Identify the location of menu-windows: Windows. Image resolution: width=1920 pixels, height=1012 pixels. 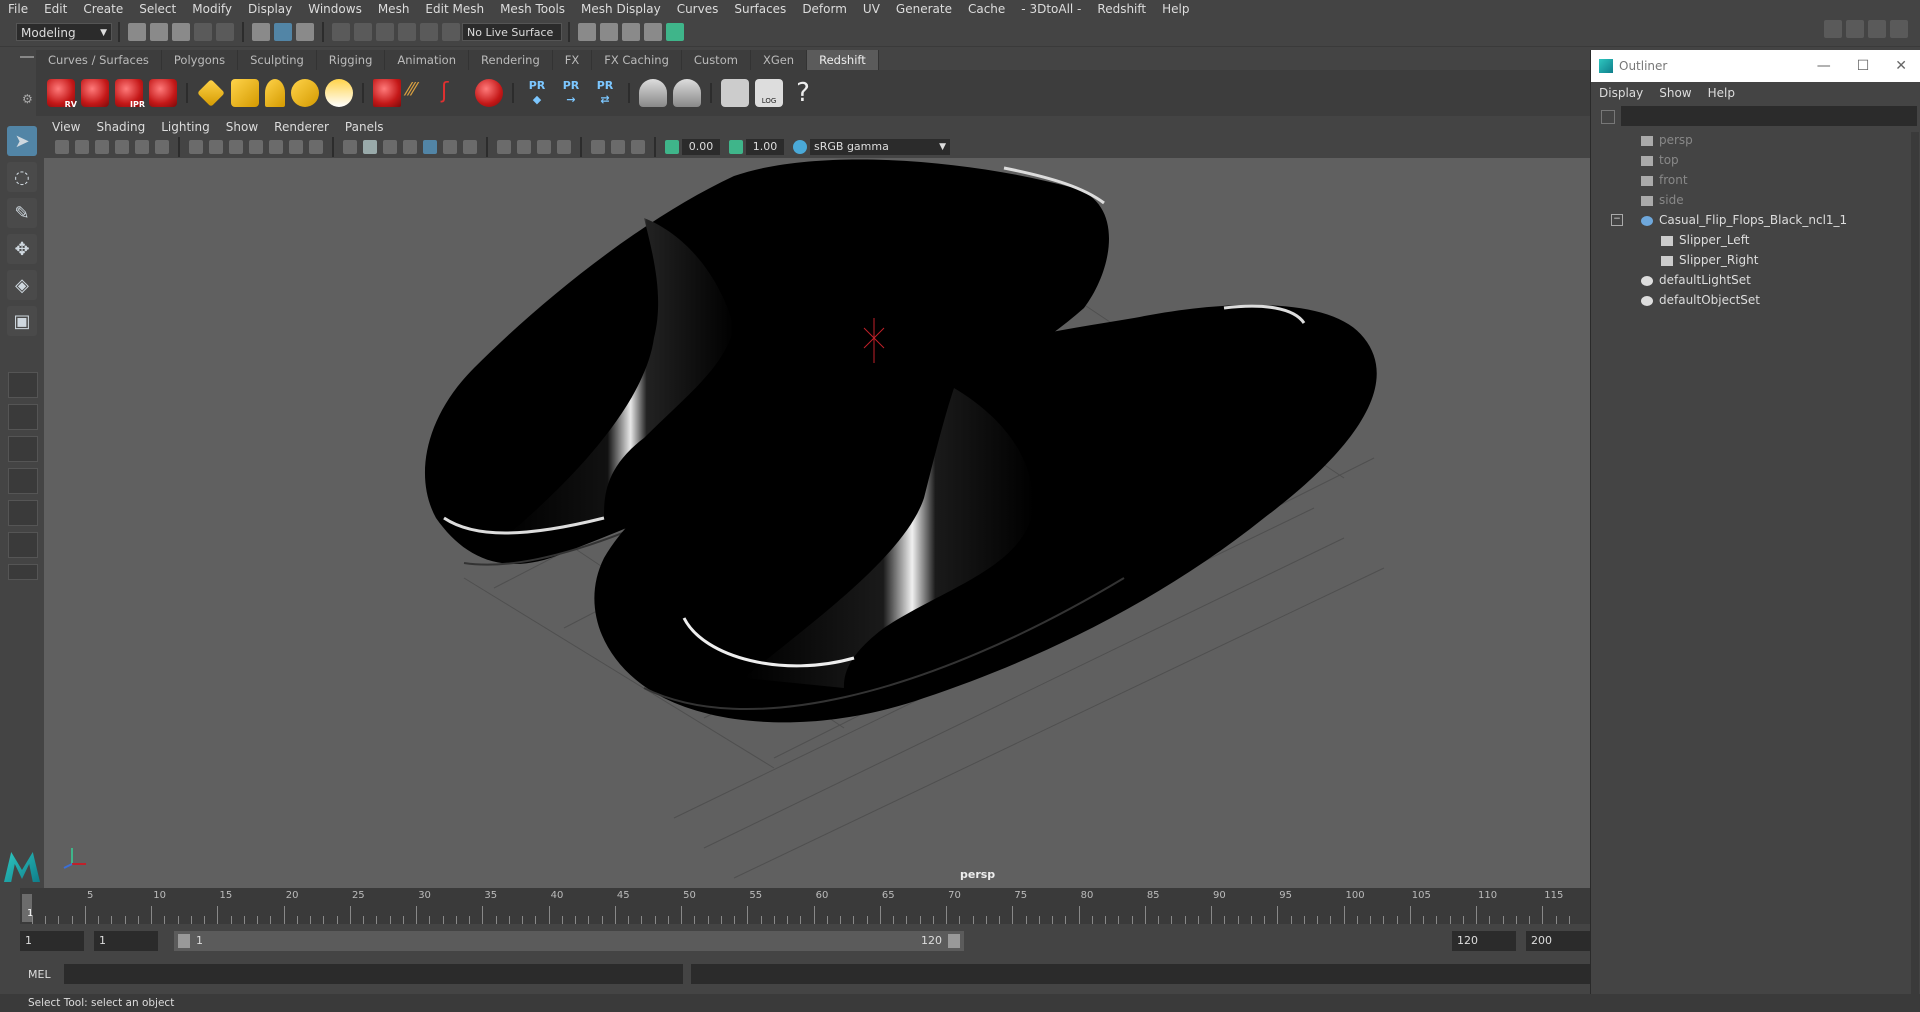
(335, 9).